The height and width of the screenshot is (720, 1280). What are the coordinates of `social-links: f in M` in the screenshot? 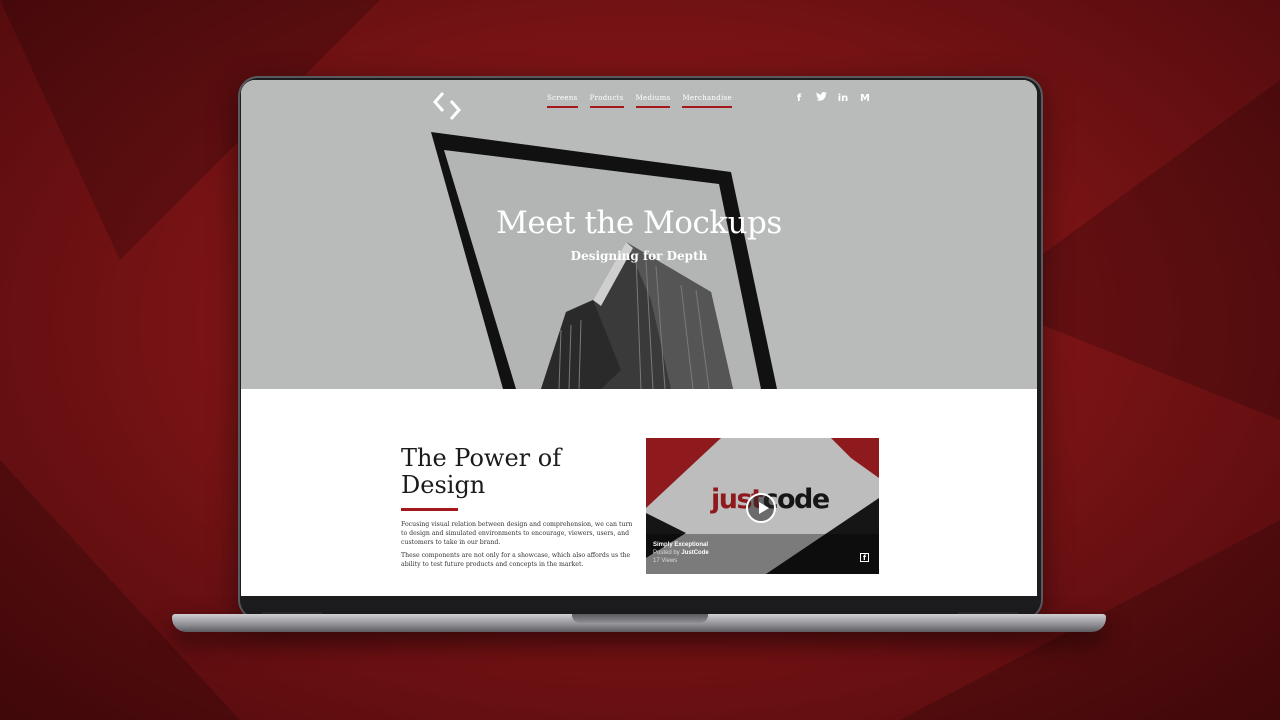 It's located at (832, 97).